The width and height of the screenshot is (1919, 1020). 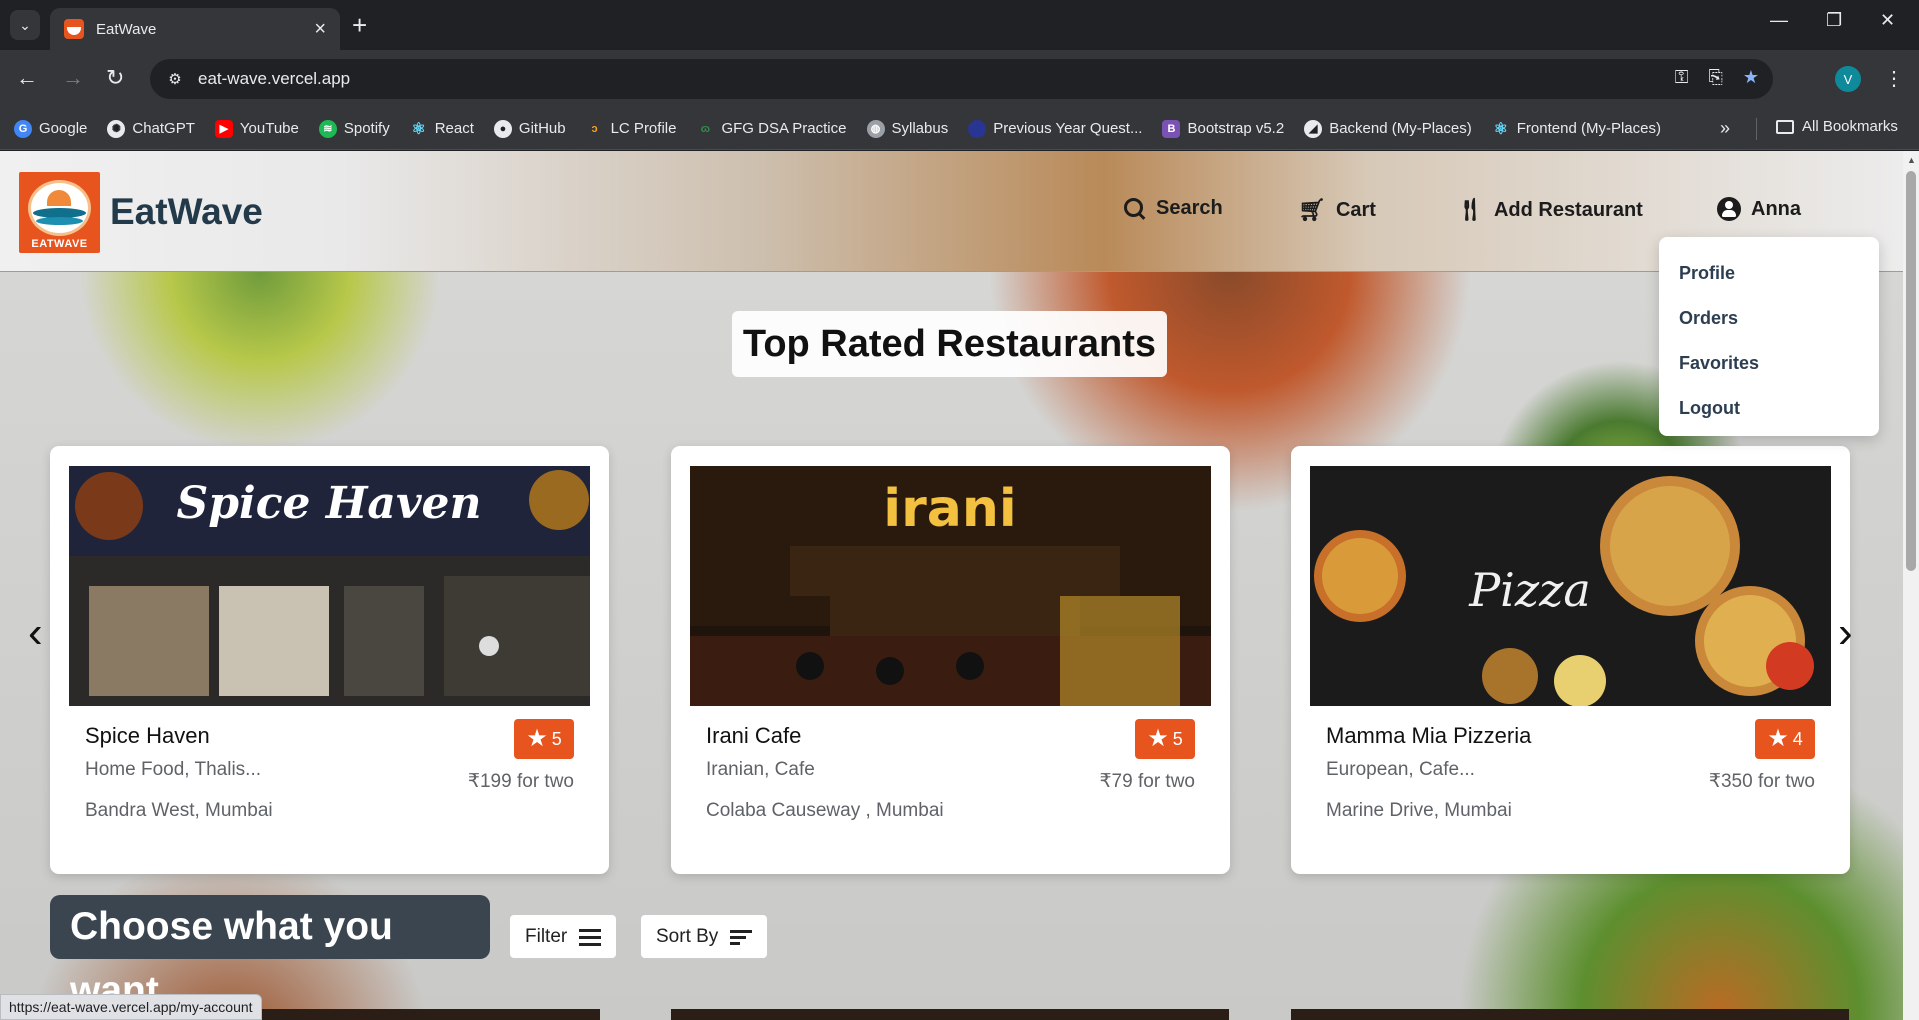 I want to click on browser-toolbar: ← → ↻ ⚙ eat-wave.vercel.app ⚿ ⎘ ★ V ⋮, so click(x=959, y=79).